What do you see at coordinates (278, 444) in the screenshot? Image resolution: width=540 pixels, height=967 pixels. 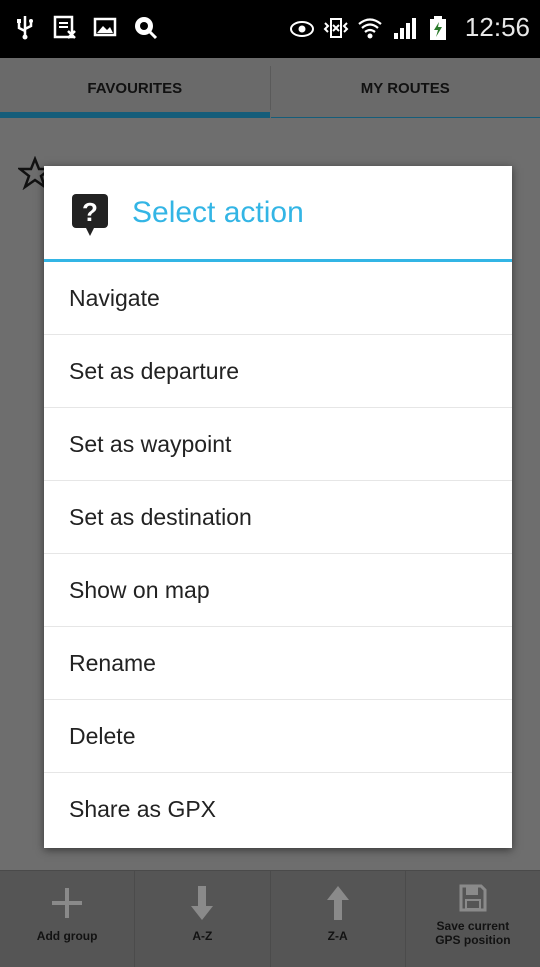 I see `menu-item-set-as-waypoint: Set as waypoint` at bounding box center [278, 444].